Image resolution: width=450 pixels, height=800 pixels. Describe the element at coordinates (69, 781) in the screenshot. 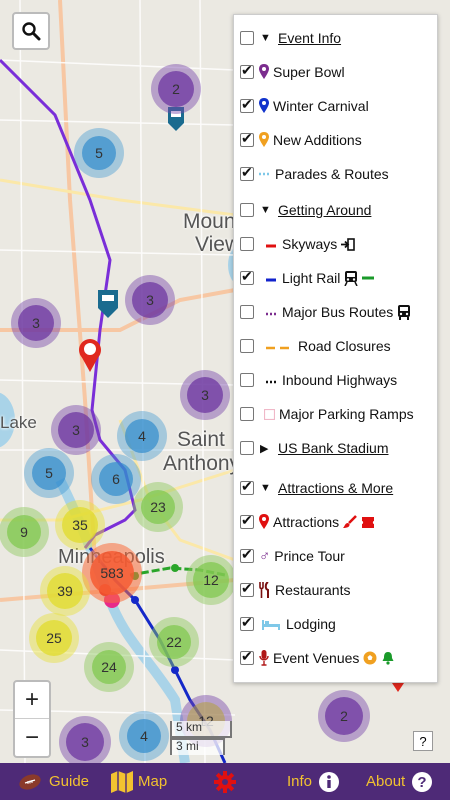

I see `nav-label: Guide` at that location.